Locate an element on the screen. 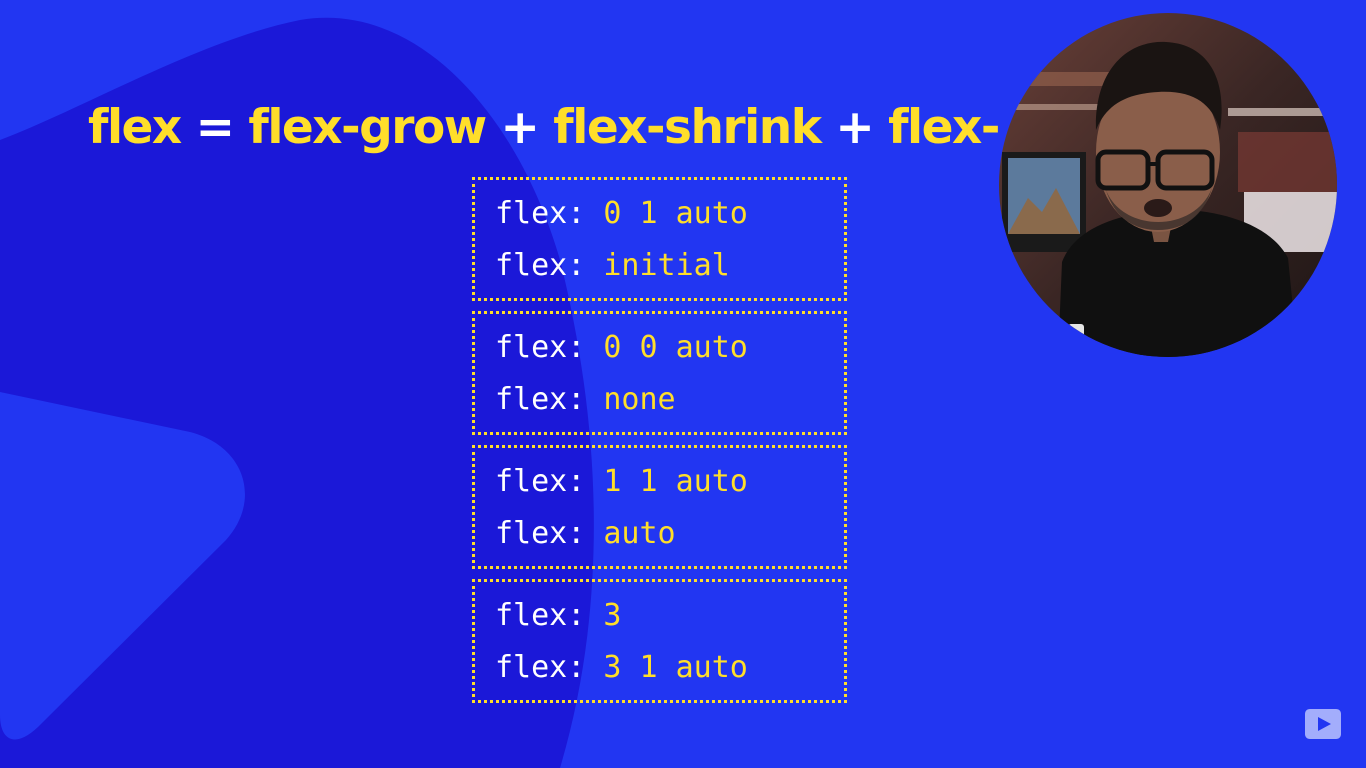  headline-term: flex-grow is located at coordinates (367, 127).